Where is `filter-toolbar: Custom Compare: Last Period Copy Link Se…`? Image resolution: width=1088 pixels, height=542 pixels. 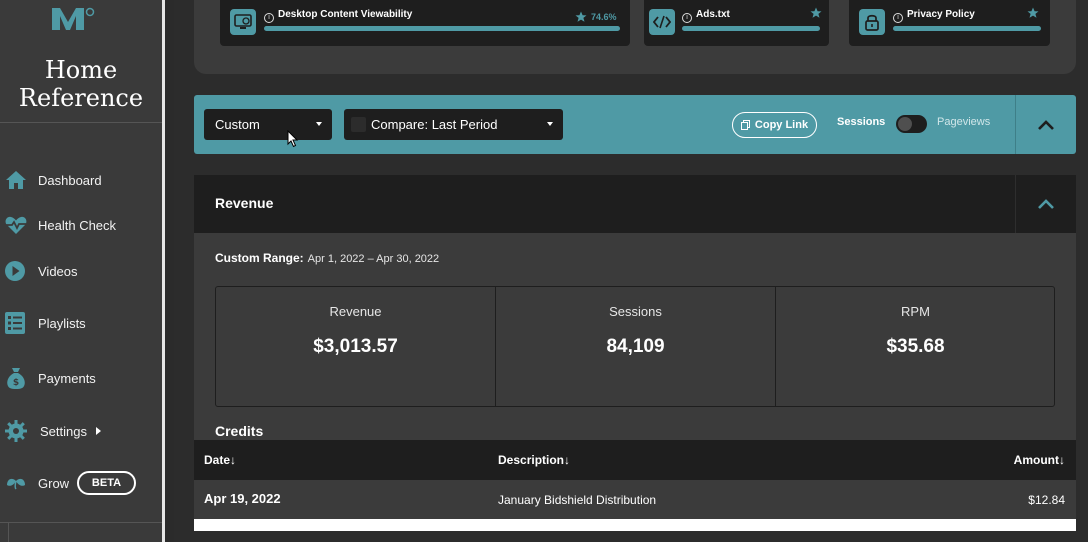 filter-toolbar: Custom Compare: Last Period Copy Link Se… is located at coordinates (635, 124).